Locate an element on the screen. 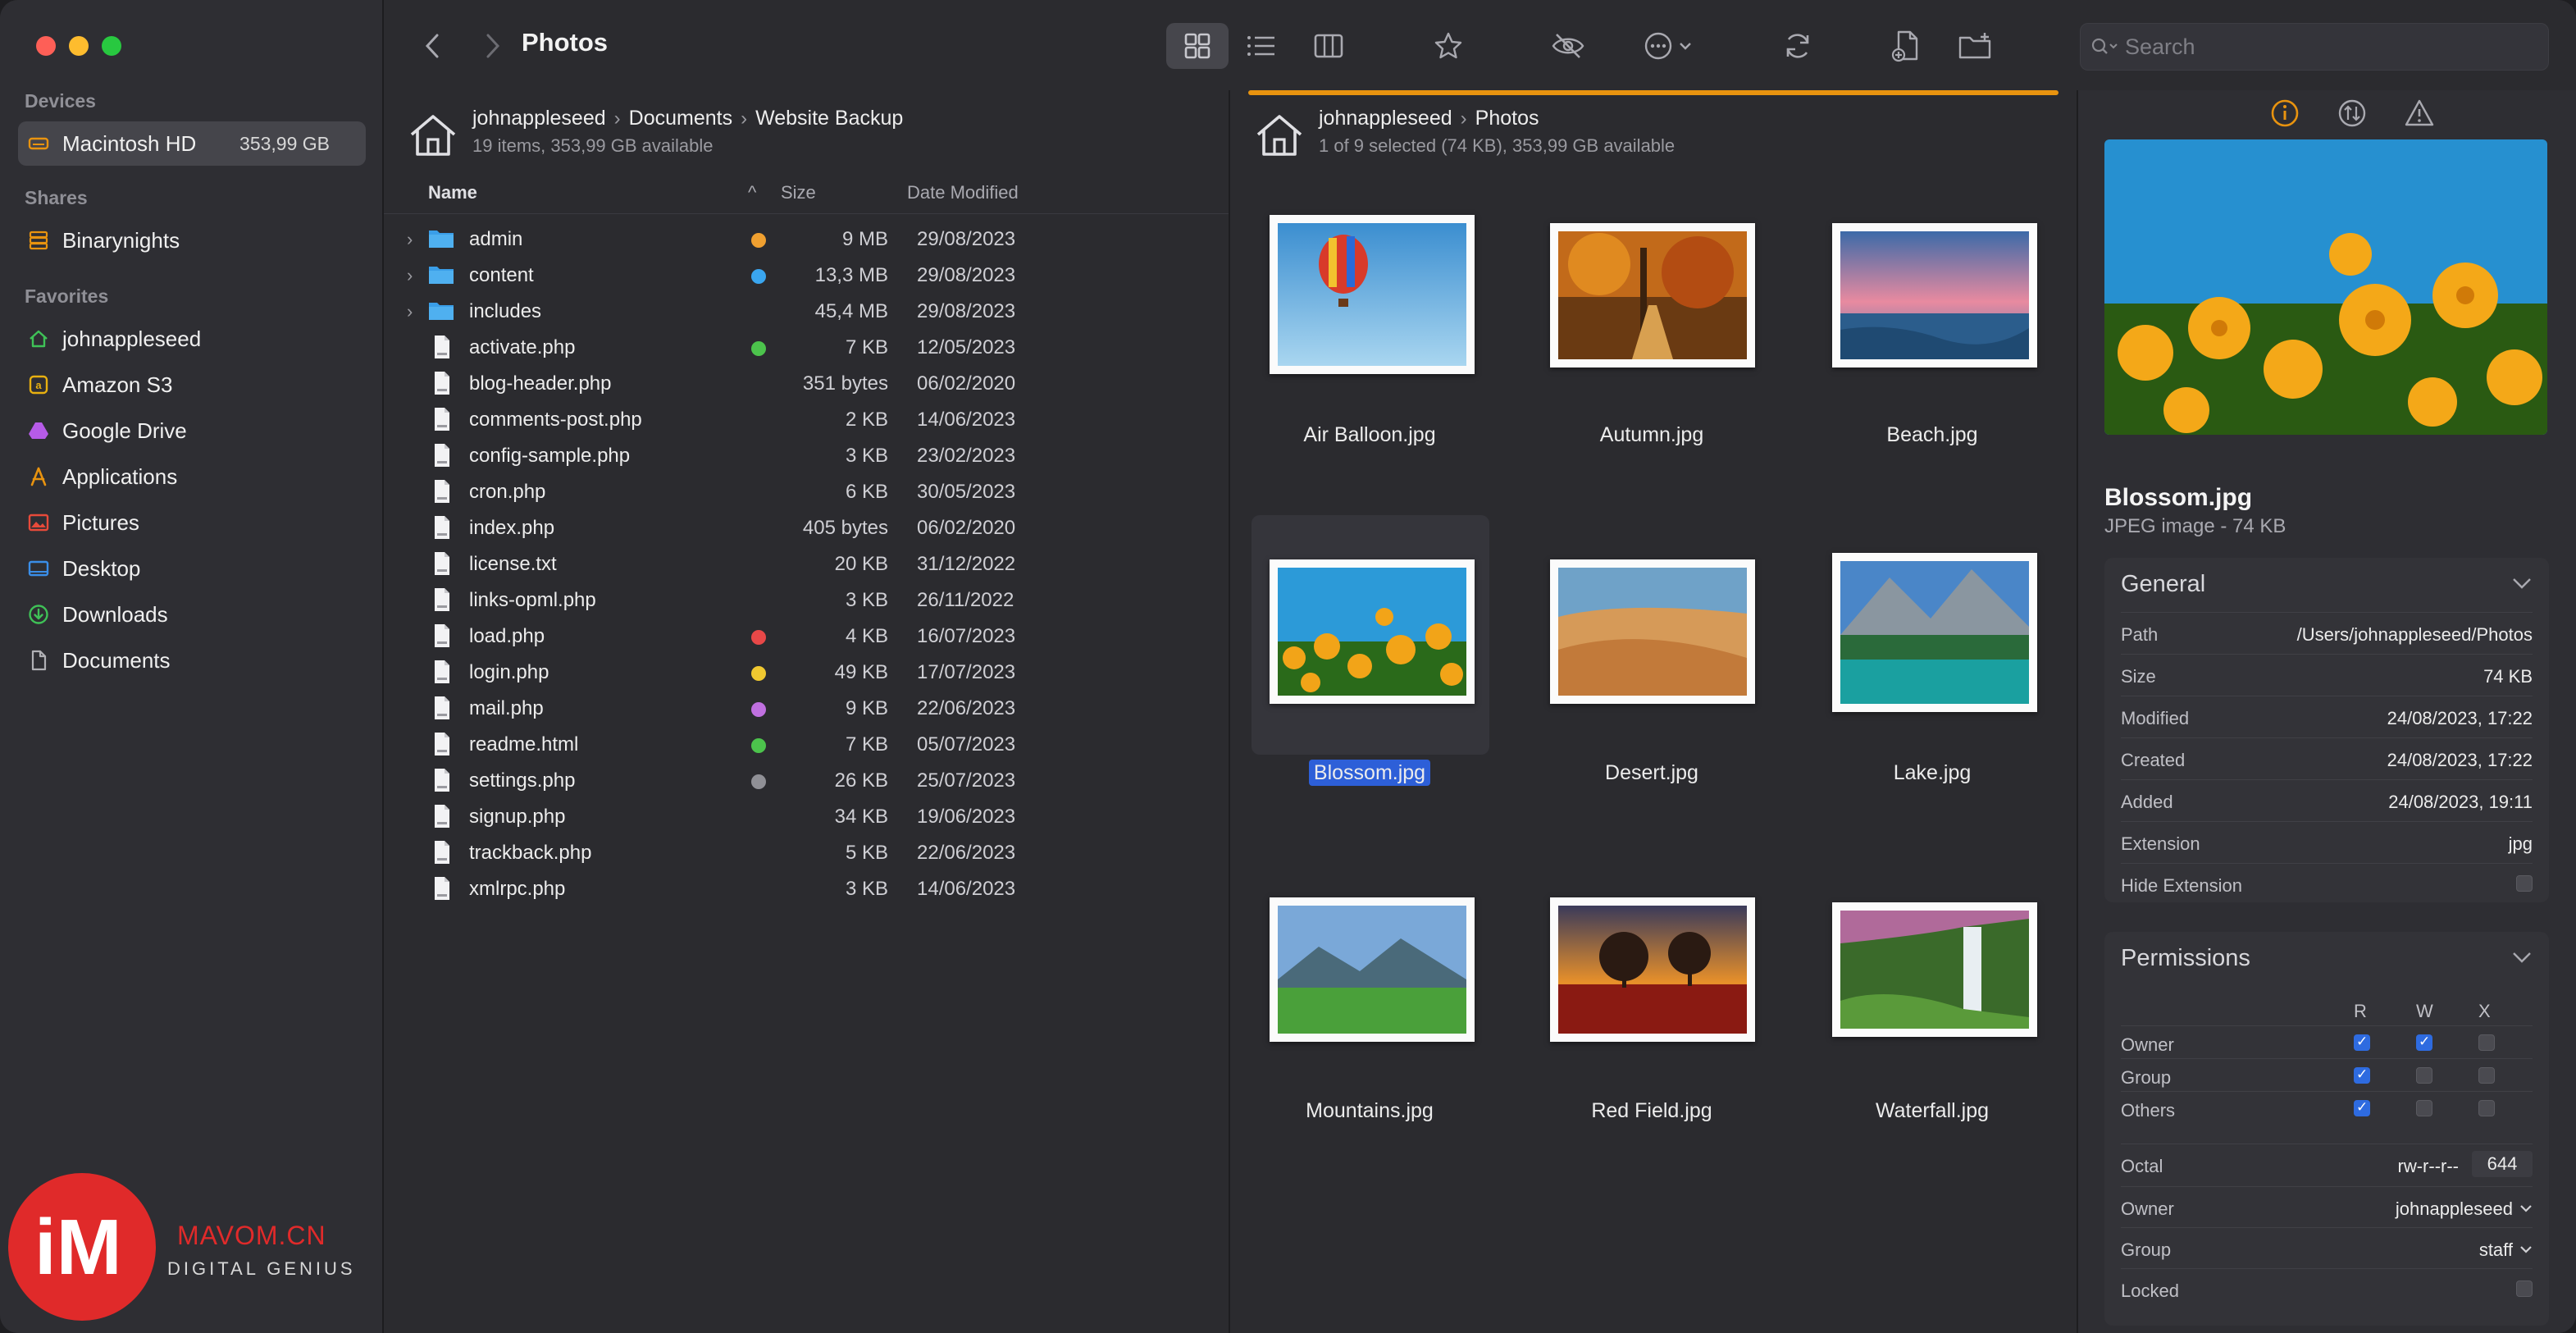 The image size is (2576, 1333). close-window-button is located at coordinates (46, 46).